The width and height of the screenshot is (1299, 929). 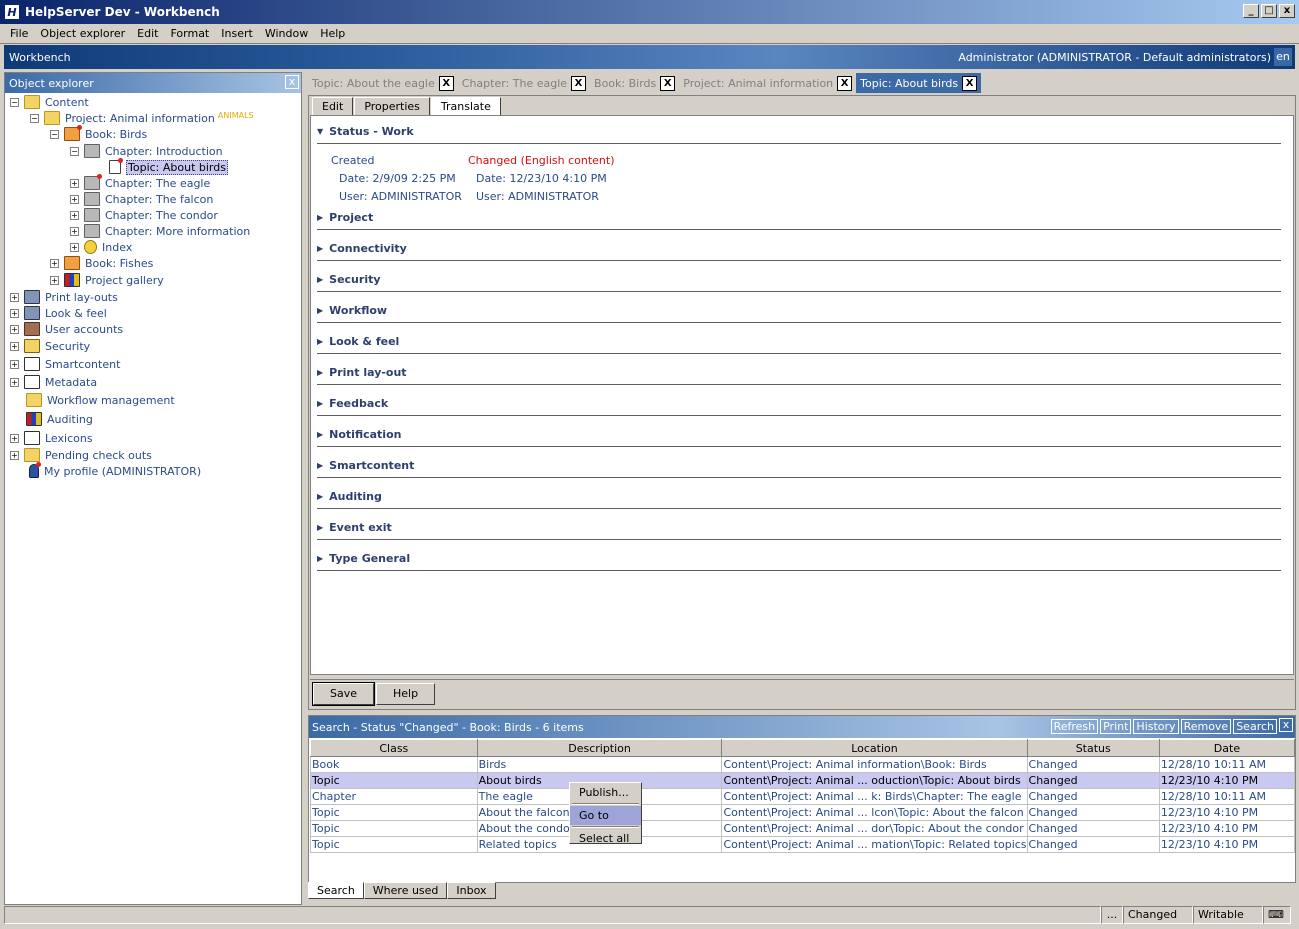 I want to click on tree-node-security: + Security, so click(x=50, y=346).